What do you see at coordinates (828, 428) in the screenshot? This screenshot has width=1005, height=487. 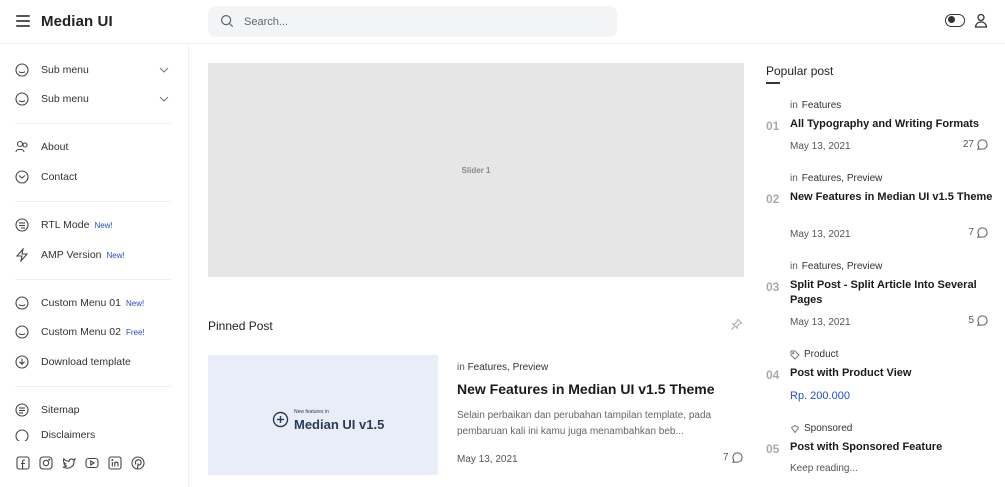 I see `category-link: Sponsored` at bounding box center [828, 428].